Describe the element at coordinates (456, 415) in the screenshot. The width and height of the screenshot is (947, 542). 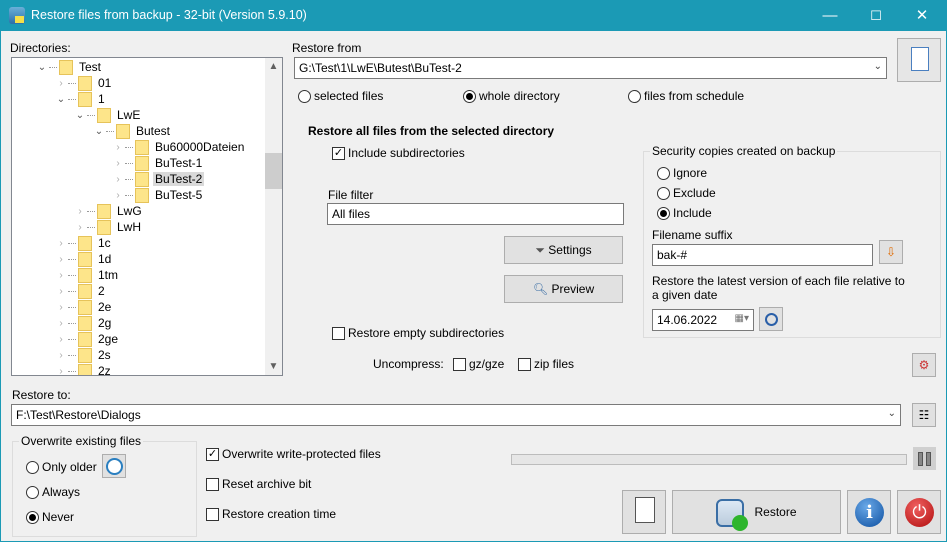
I see `restore-to-combo: F:\Test\Restore\Dialogs ⌄` at that location.